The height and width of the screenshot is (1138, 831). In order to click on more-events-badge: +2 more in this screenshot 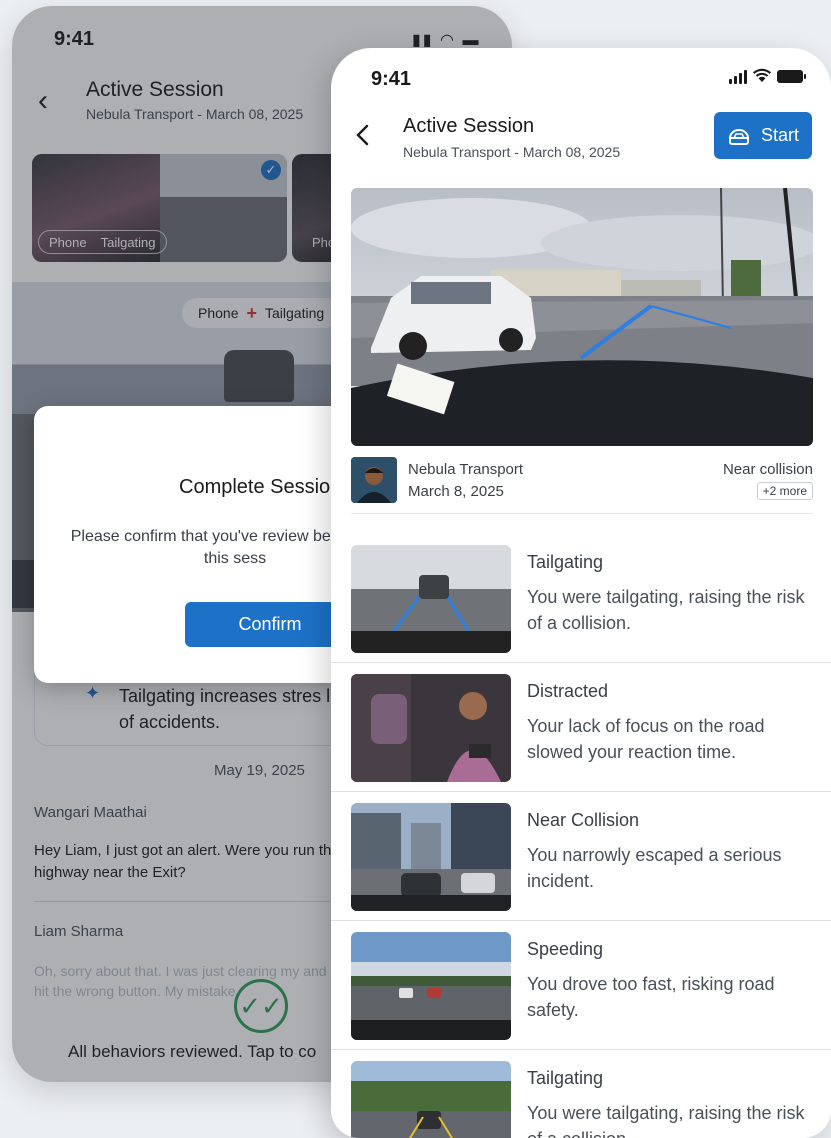, I will do `click(784, 491)`.